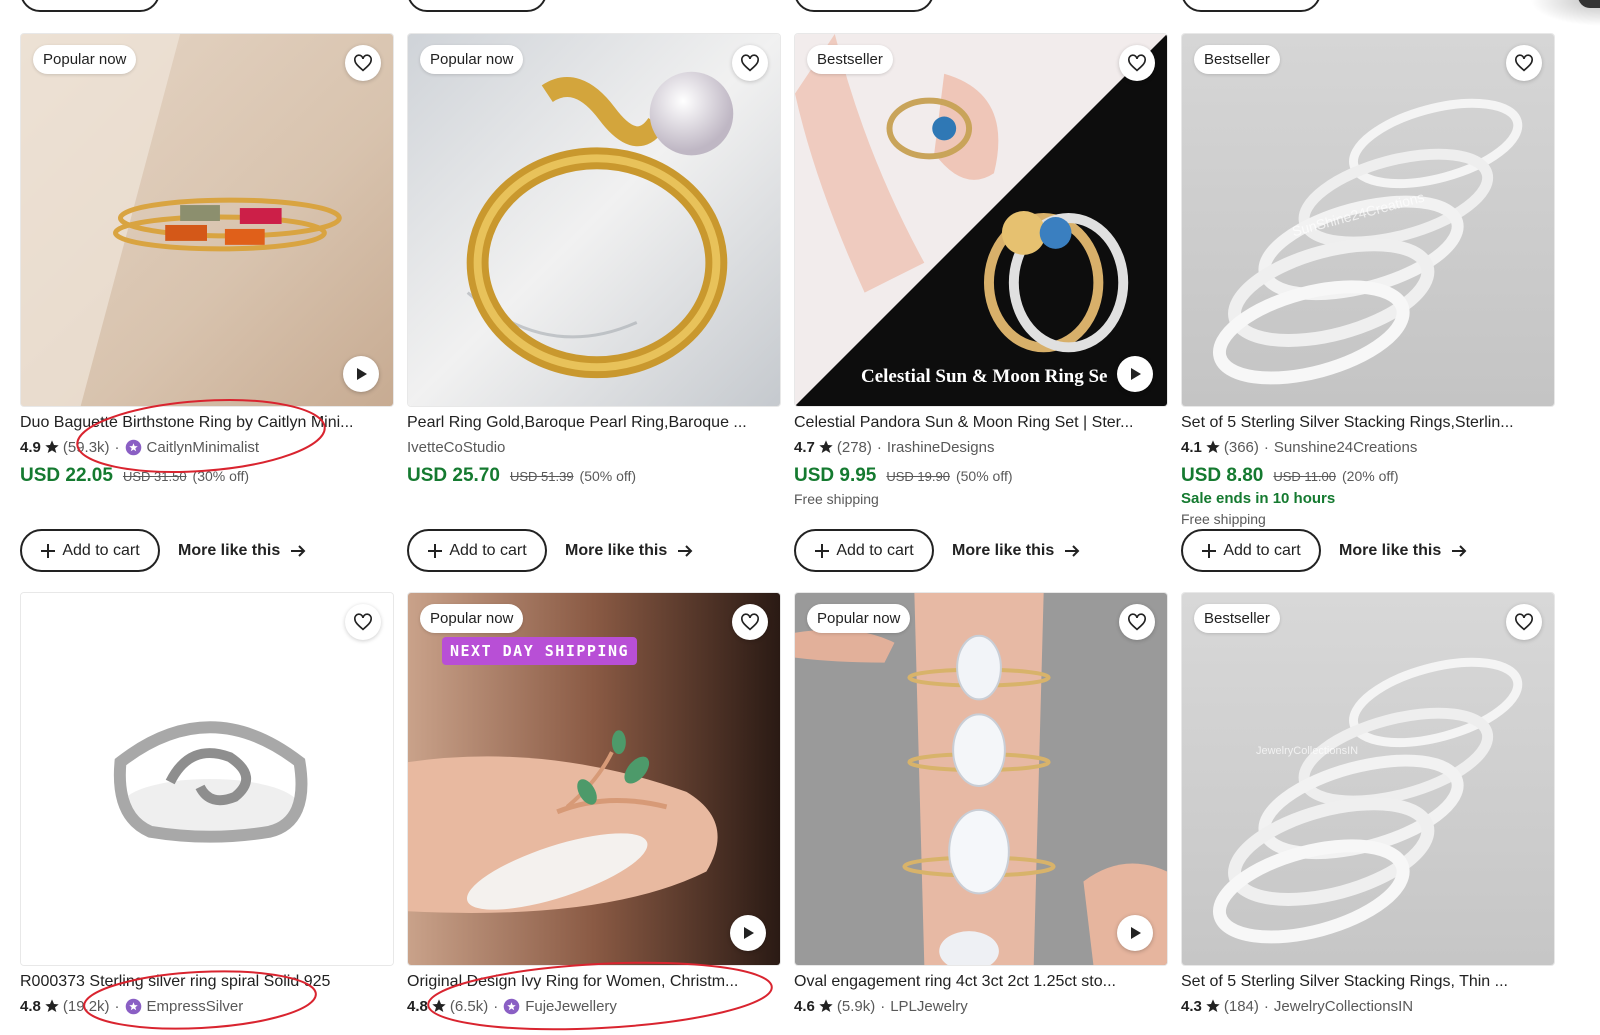 This screenshot has width=1600, height=1035. Describe the element at coordinates (822, 551) in the screenshot. I see `plus-icon` at that location.